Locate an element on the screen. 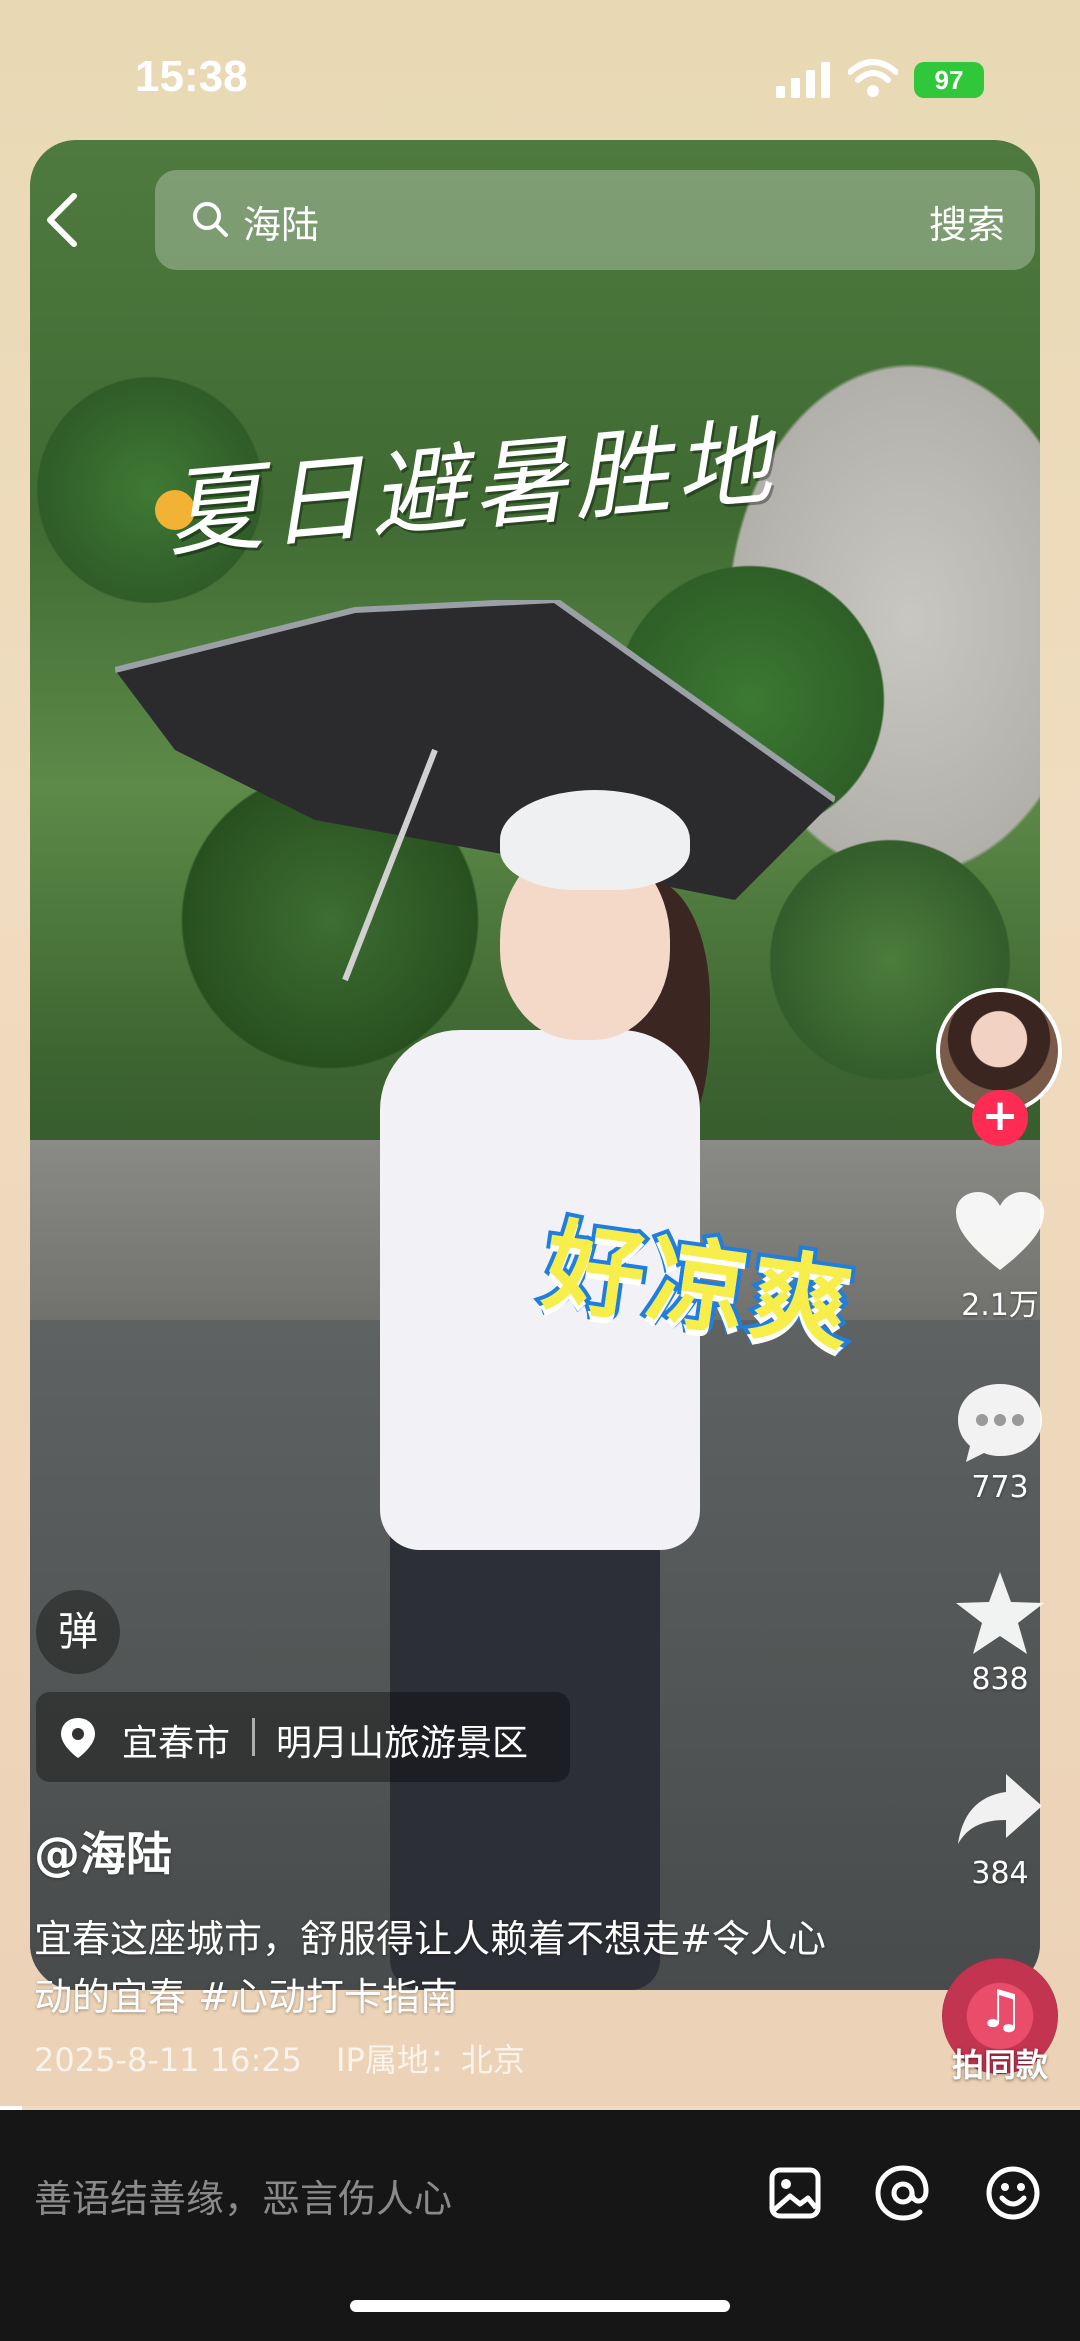 The width and height of the screenshot is (1080, 2341). emoji-icon is located at coordinates (1013, 2193).